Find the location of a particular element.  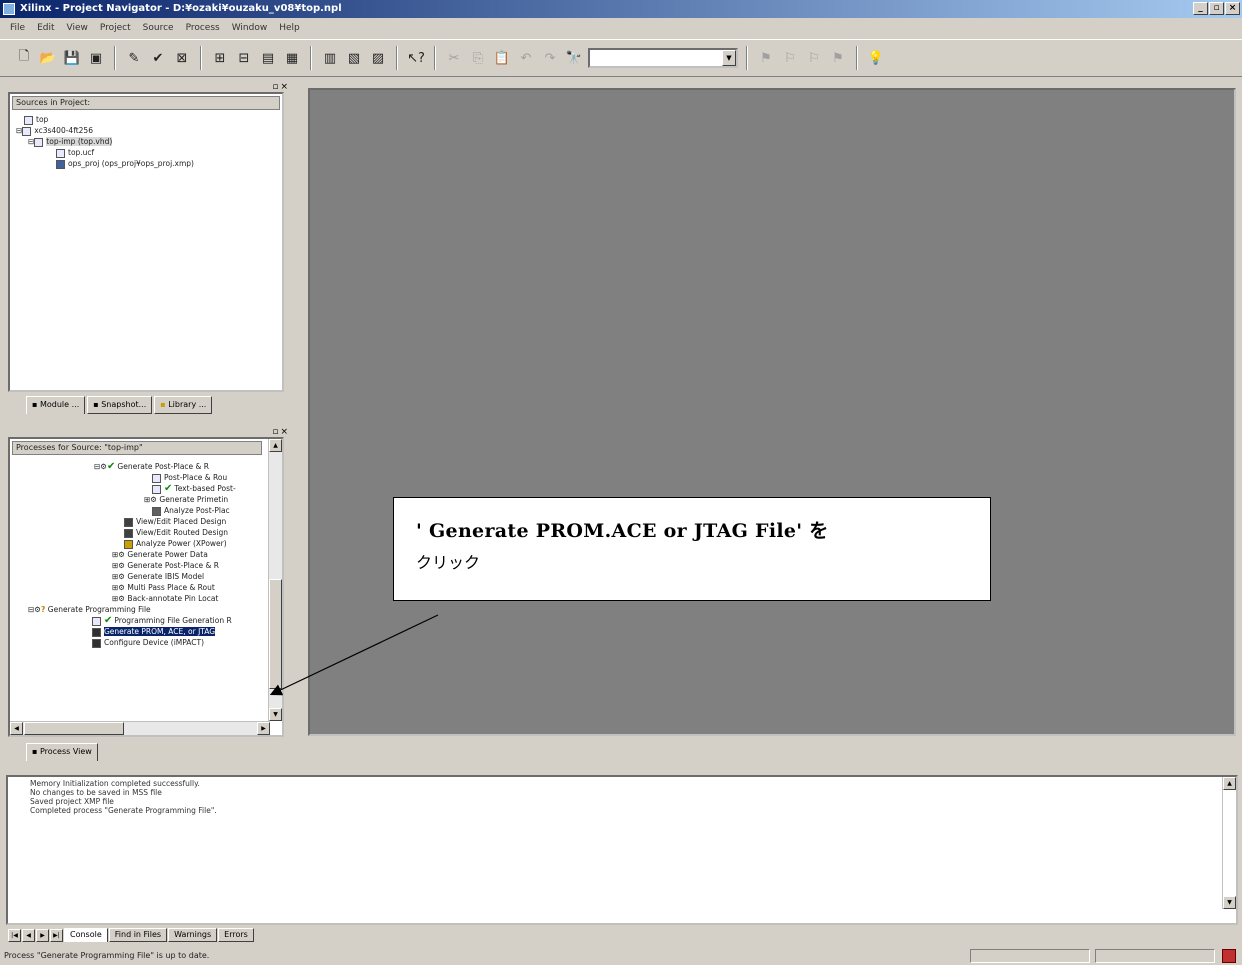

paste-icon: 📋 is located at coordinates (502, 58).